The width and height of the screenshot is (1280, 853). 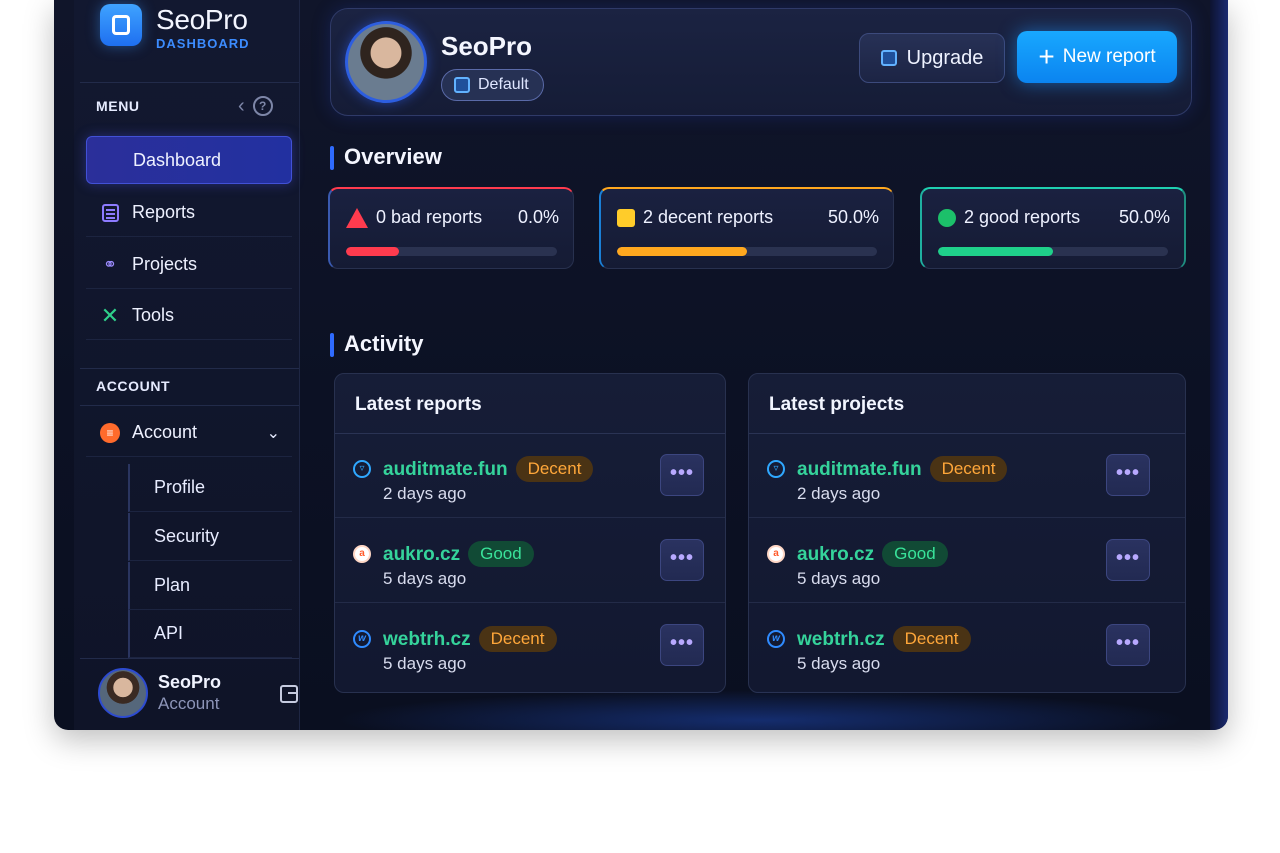 I want to click on sidebar-item-reports: Reports, so click(x=189, y=213).